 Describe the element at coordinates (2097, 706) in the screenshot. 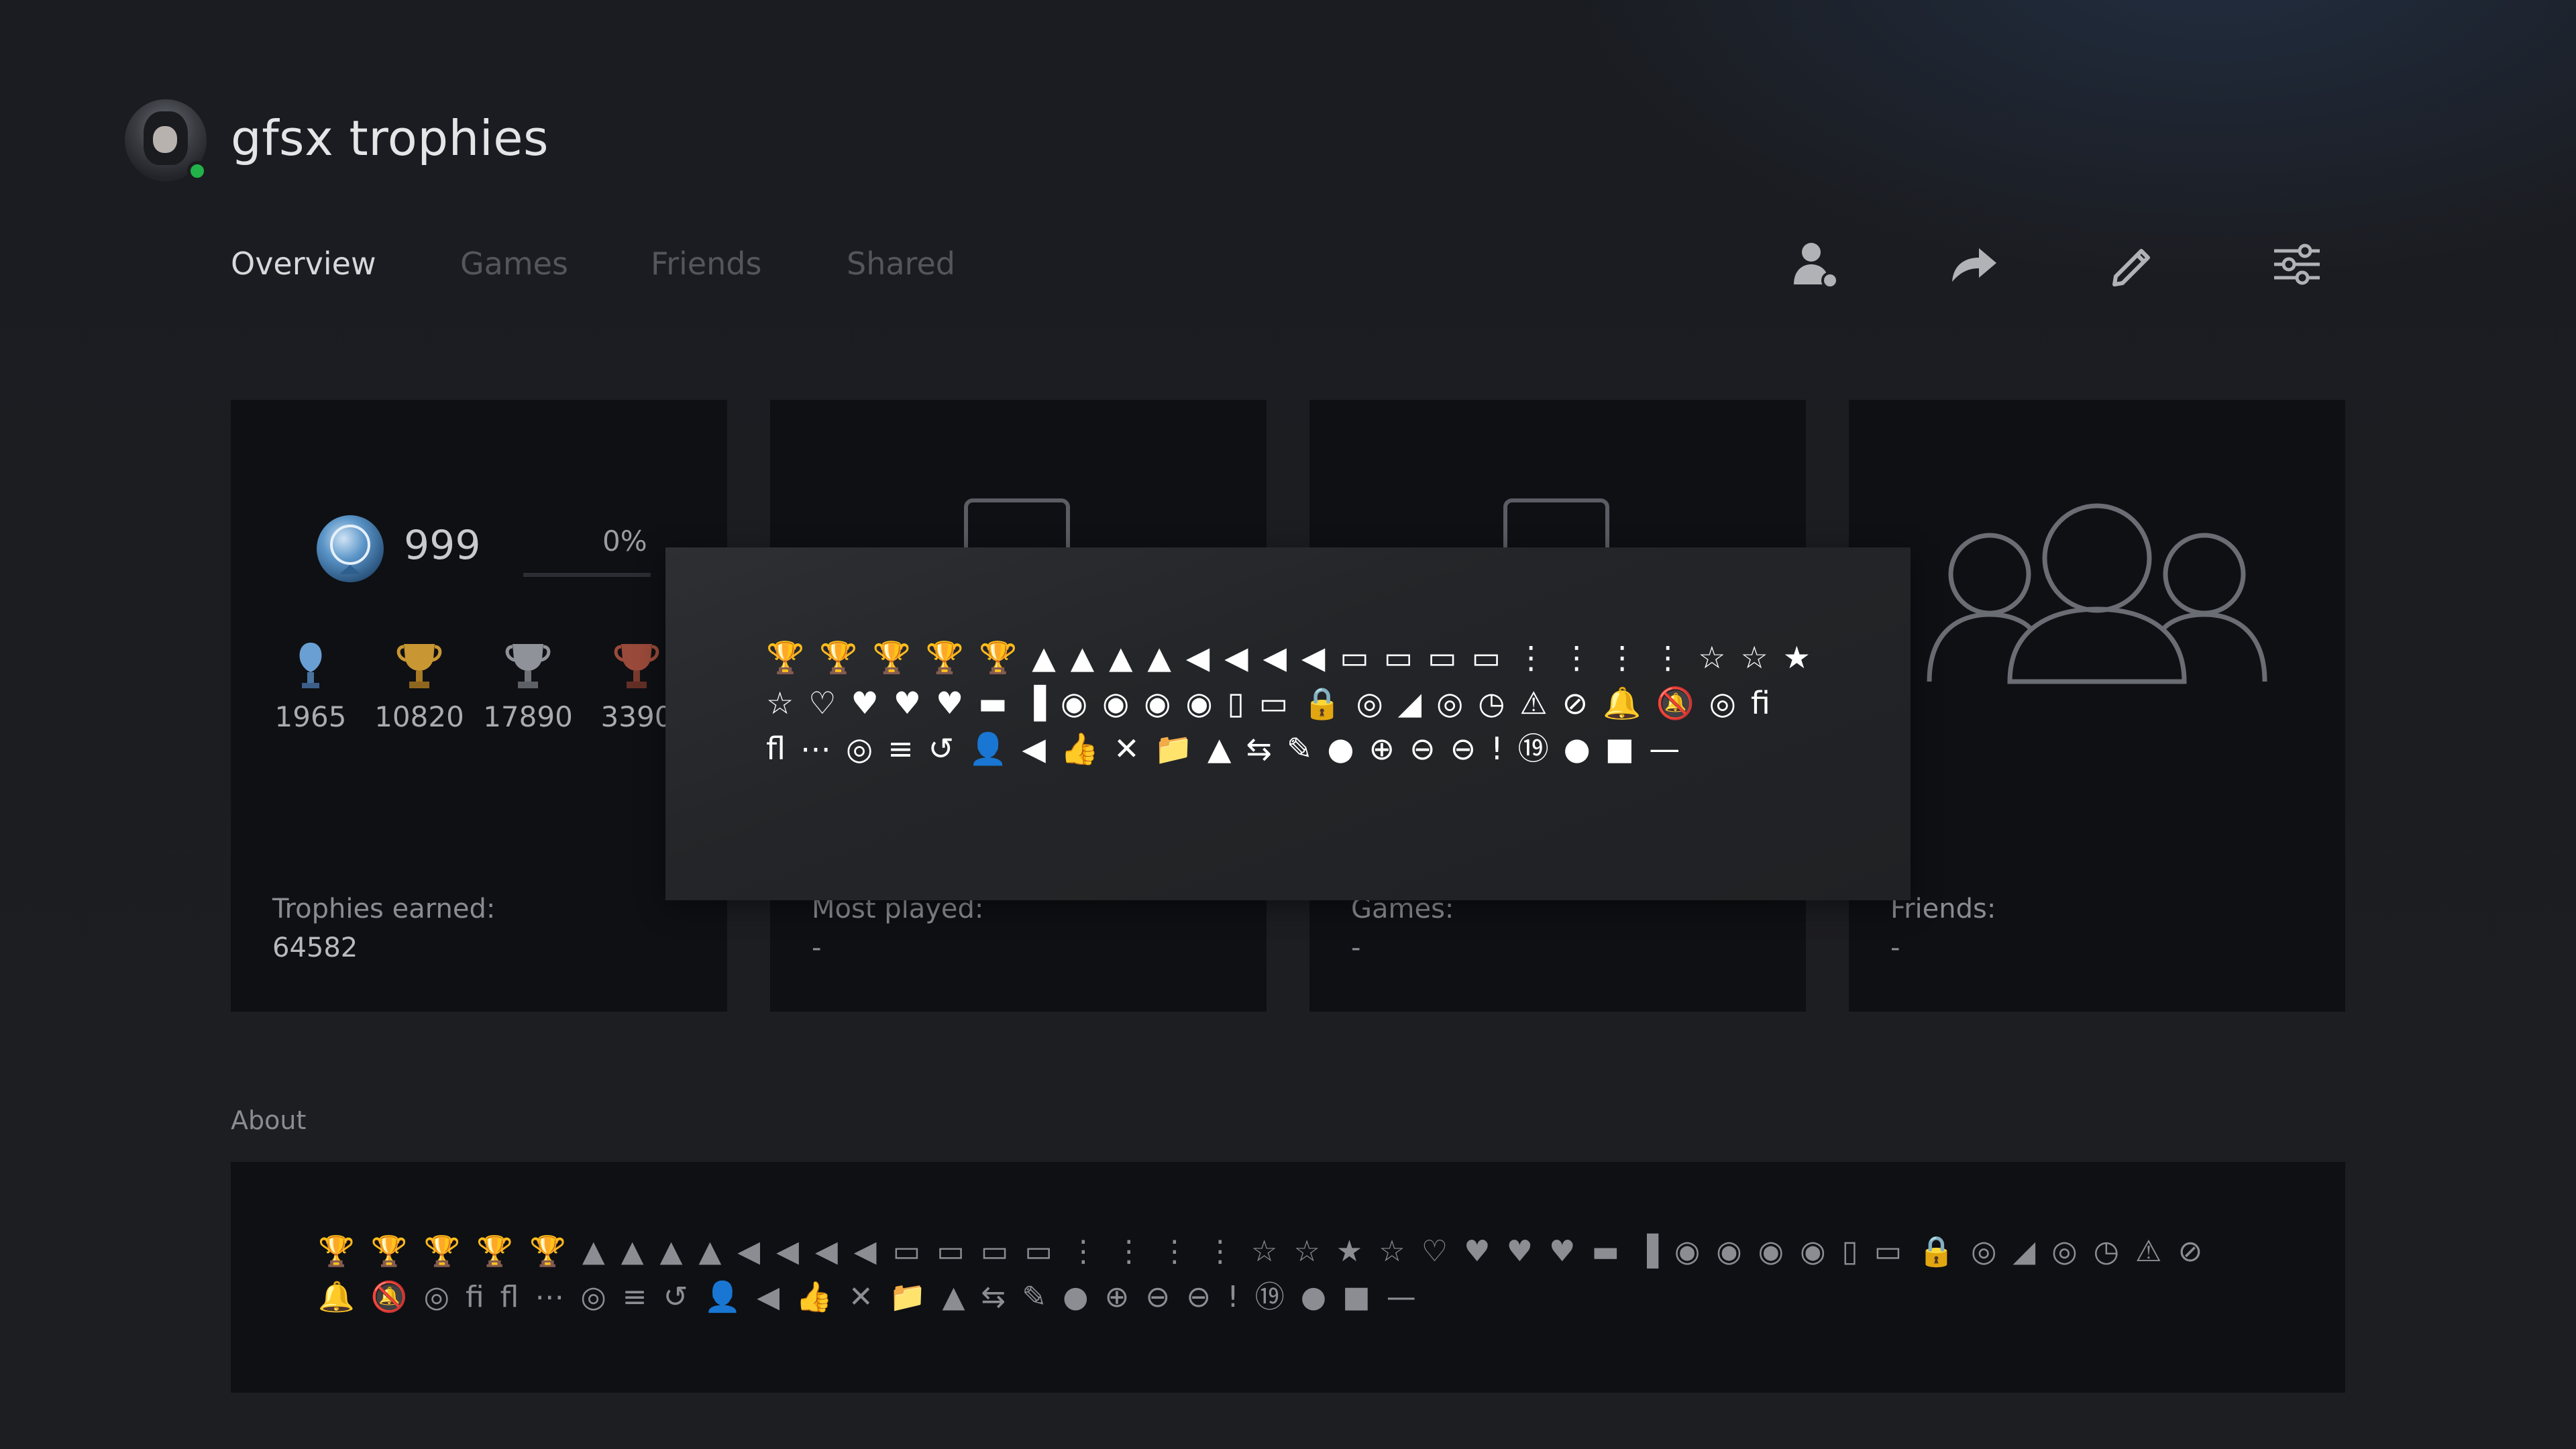

I see `friends-card: Friends: -` at that location.